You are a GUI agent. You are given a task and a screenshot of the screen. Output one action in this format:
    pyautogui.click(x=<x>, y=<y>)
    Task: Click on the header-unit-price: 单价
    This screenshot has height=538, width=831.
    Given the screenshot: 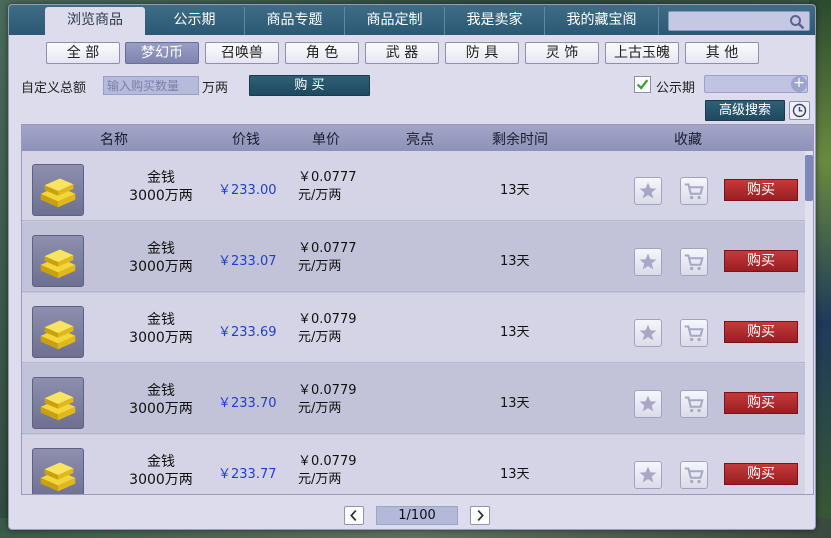 What is the action you would take?
    pyautogui.click(x=326, y=140)
    